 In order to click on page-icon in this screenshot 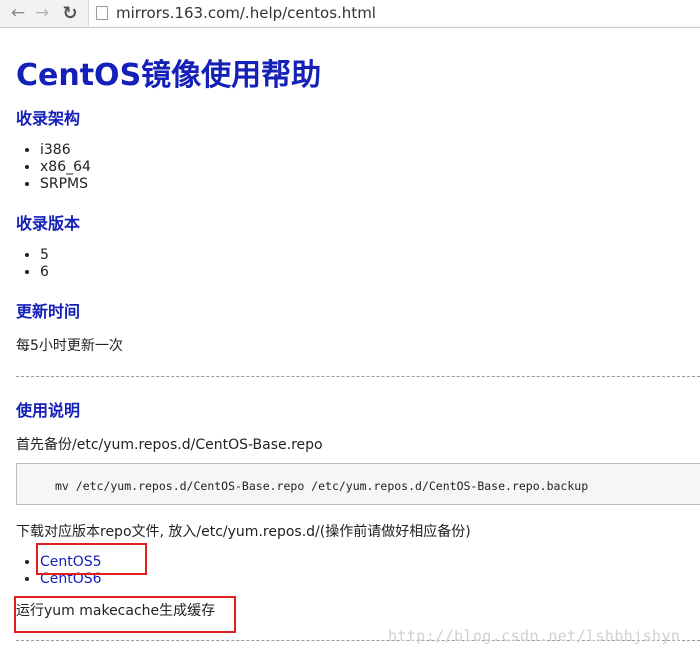, I will do `click(102, 13)`.